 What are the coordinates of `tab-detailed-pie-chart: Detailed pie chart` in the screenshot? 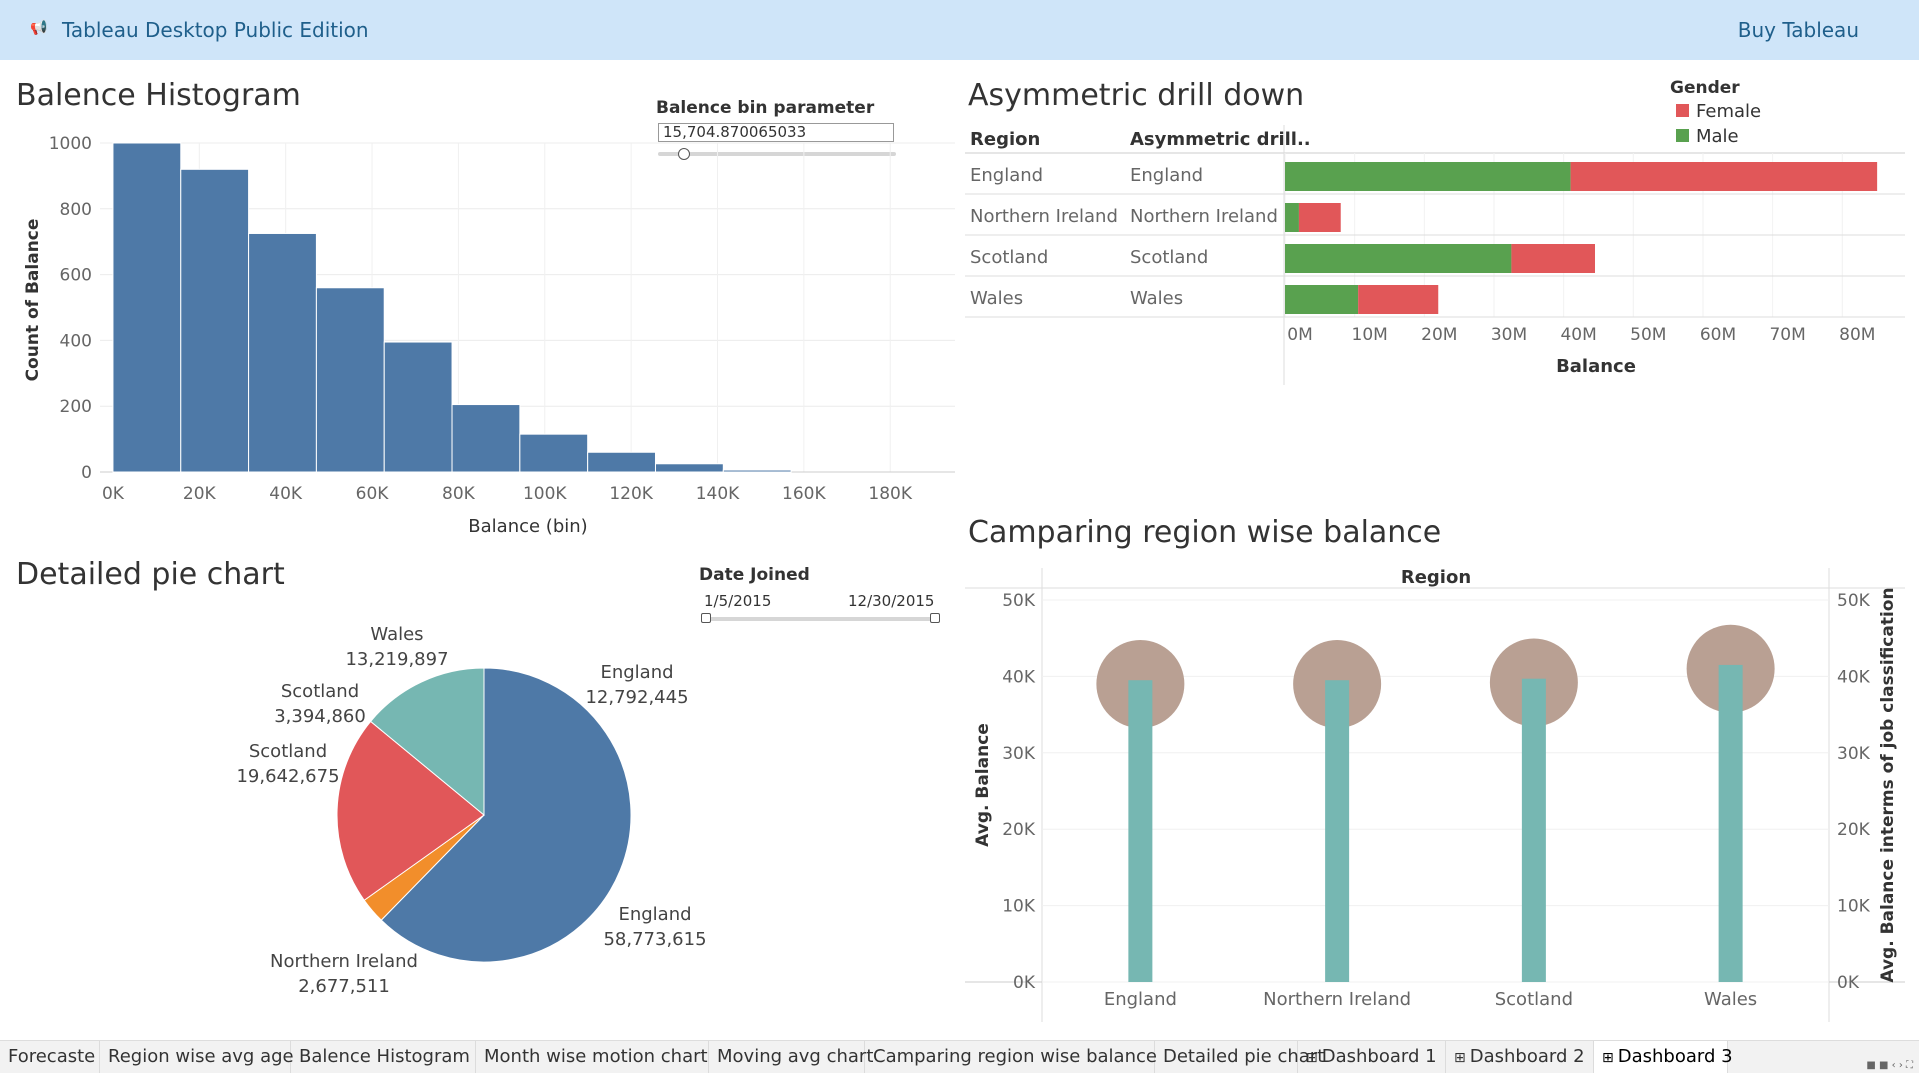 It's located at (1239, 1057).